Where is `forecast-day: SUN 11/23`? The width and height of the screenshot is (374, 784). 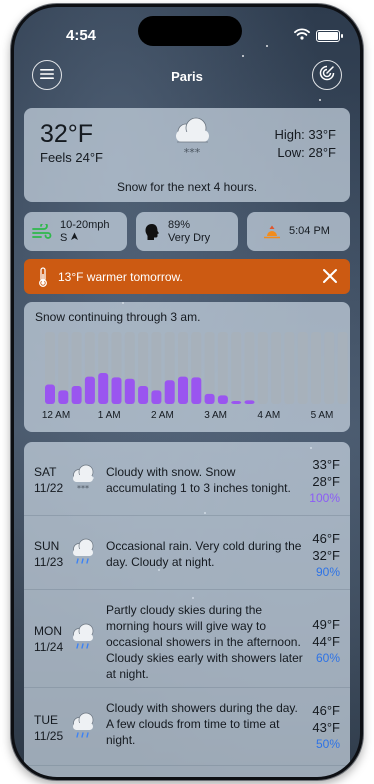 forecast-day: SUN 11/23 is located at coordinates (48, 554).